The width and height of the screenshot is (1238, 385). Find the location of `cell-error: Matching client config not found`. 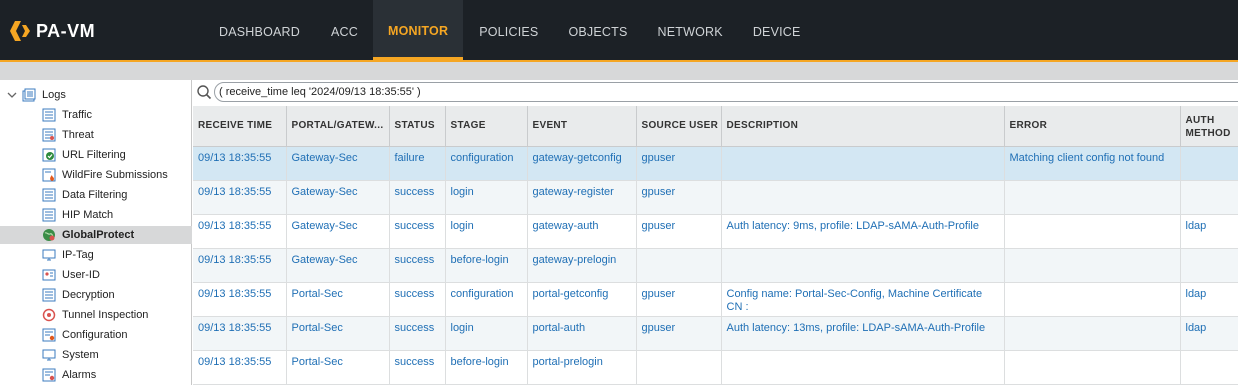

cell-error: Matching client config not found is located at coordinates (1092, 163).